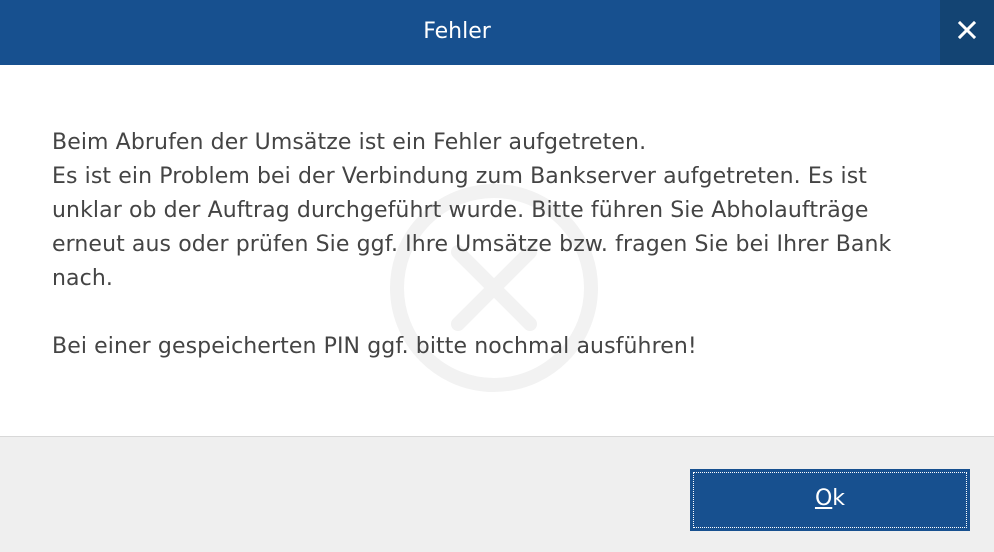  I want to click on close-button, so click(967, 32).